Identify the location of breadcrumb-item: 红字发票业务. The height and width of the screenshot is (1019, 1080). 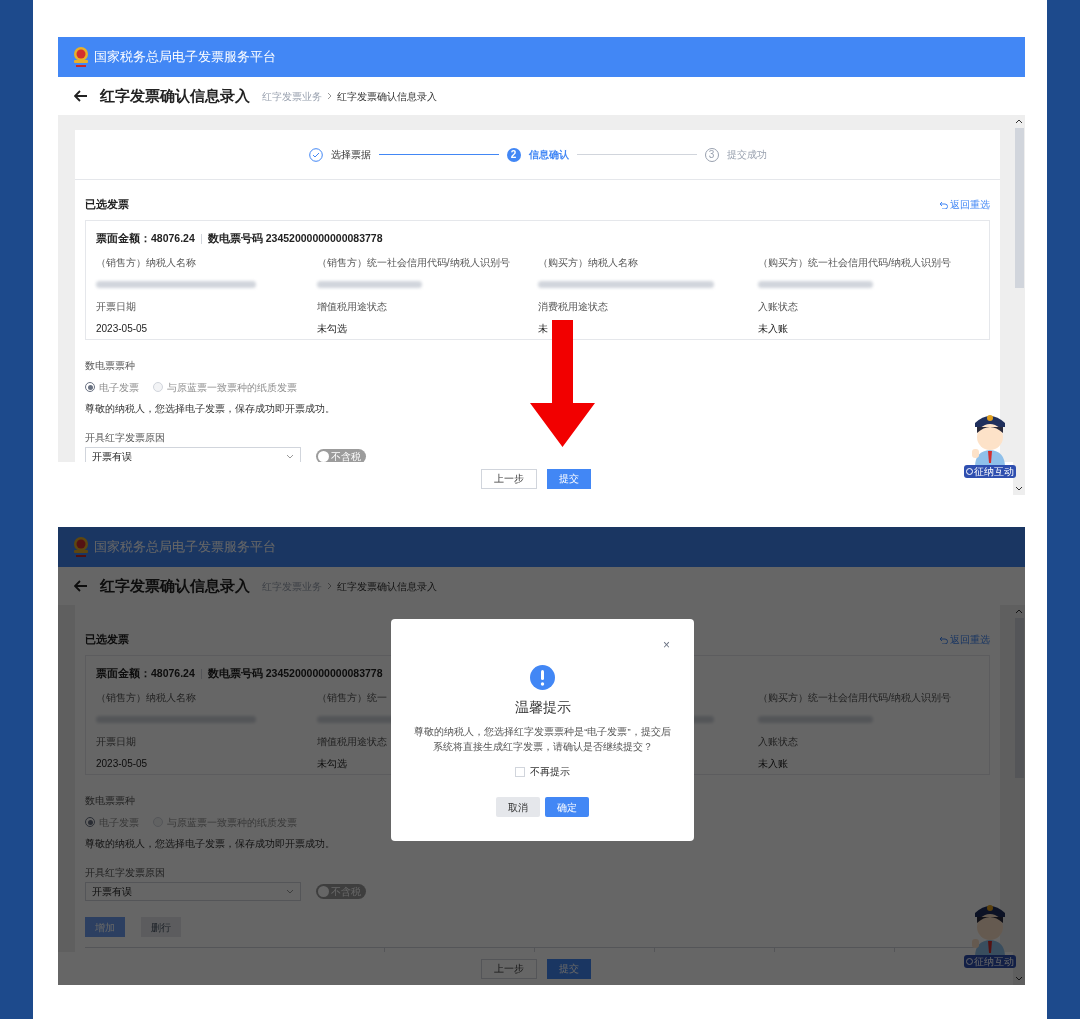
(292, 96).